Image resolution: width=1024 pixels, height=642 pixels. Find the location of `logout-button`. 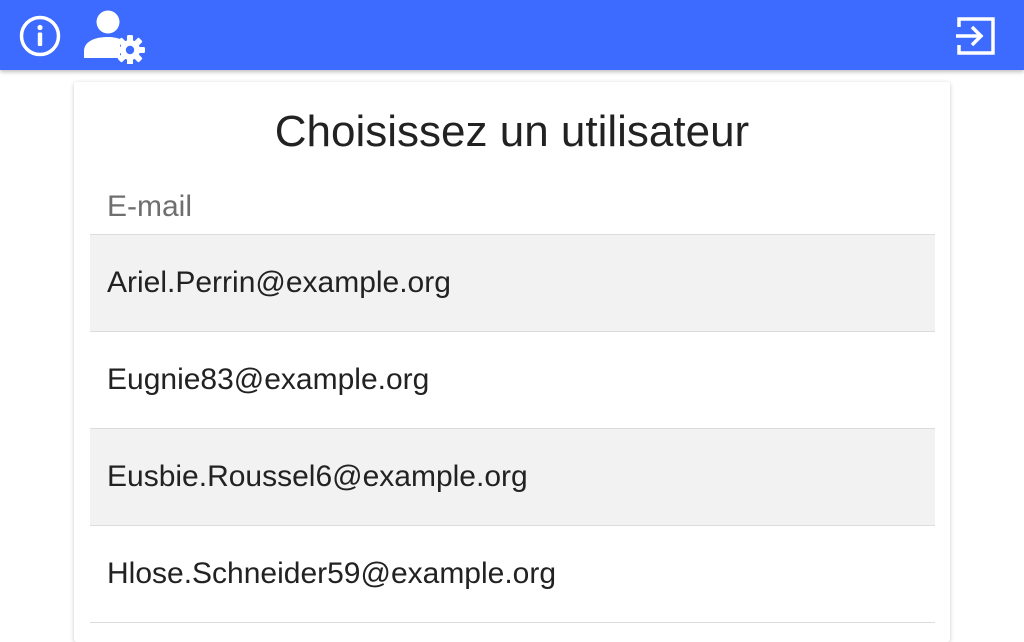

logout-button is located at coordinates (976, 36).